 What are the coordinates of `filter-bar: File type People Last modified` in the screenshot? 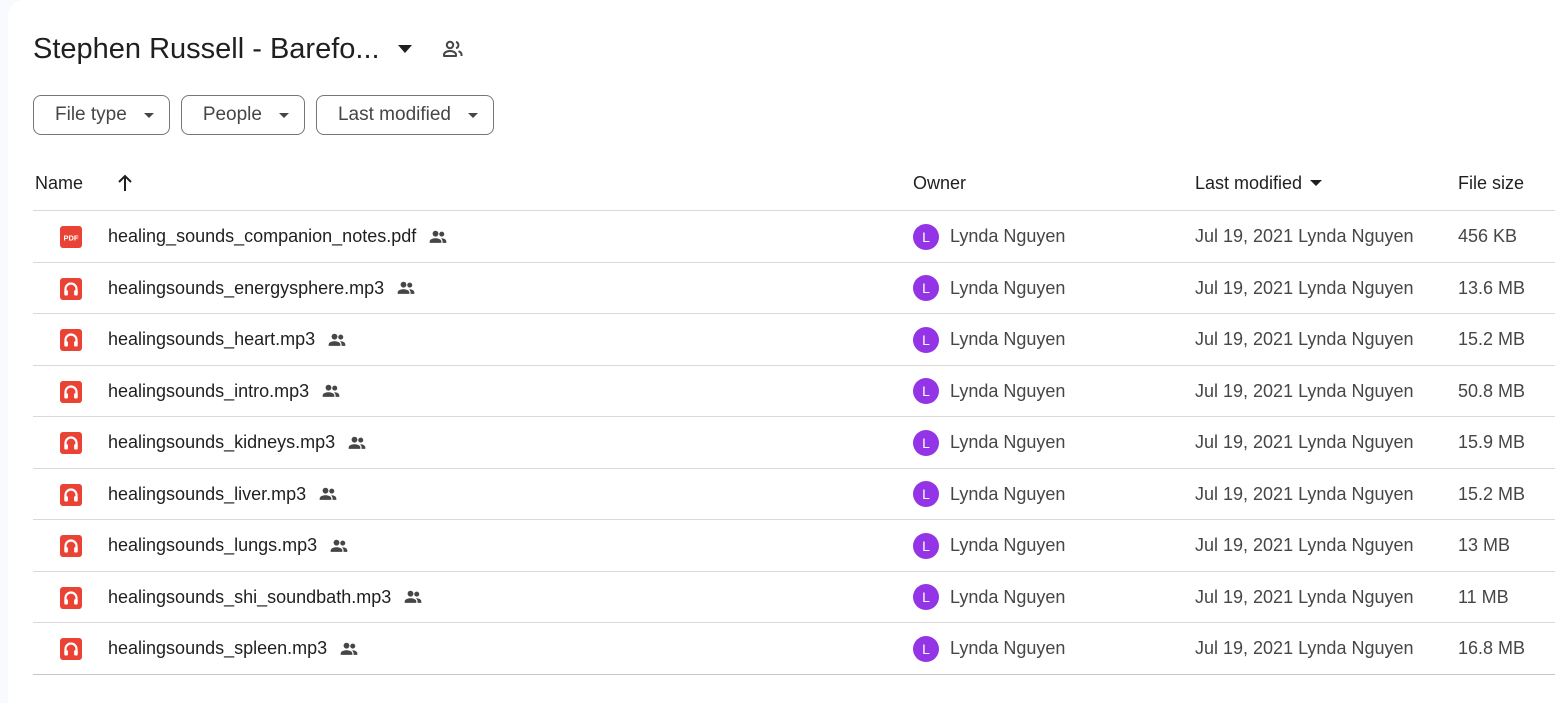 It's located at (263, 115).